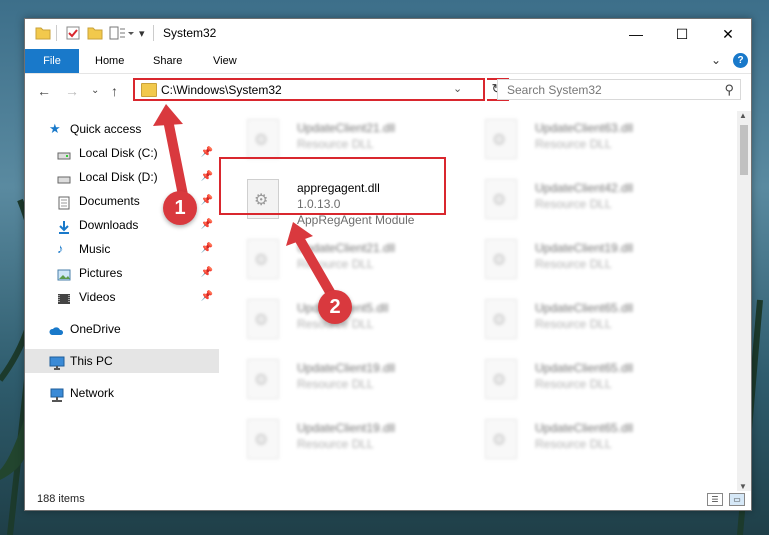 The height and width of the screenshot is (535, 769). Describe the element at coordinates (180, 208) in the screenshot. I see `callout-step-1: 1` at that location.